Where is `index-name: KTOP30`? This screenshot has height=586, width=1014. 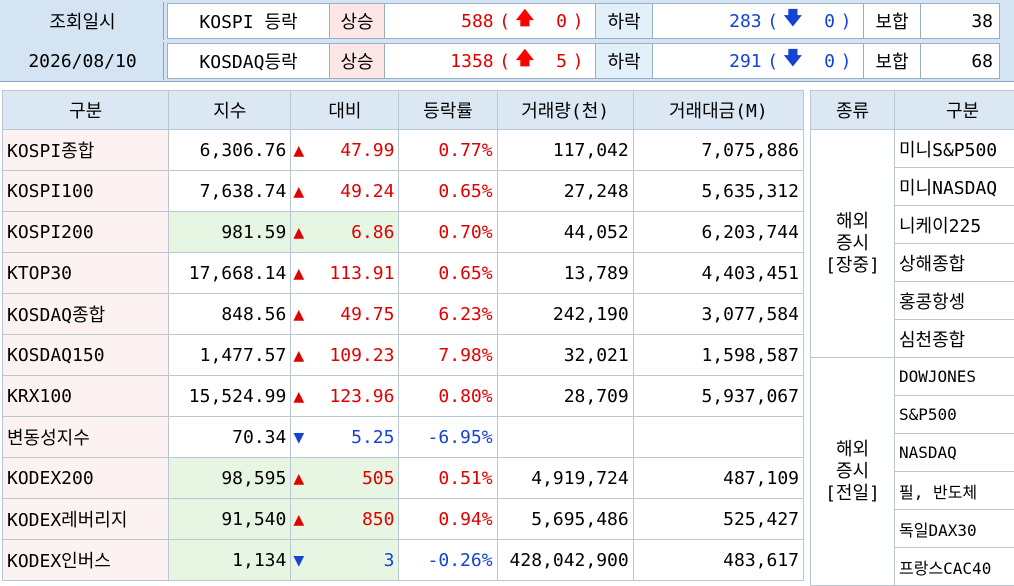
index-name: KTOP30 is located at coordinates (86, 273).